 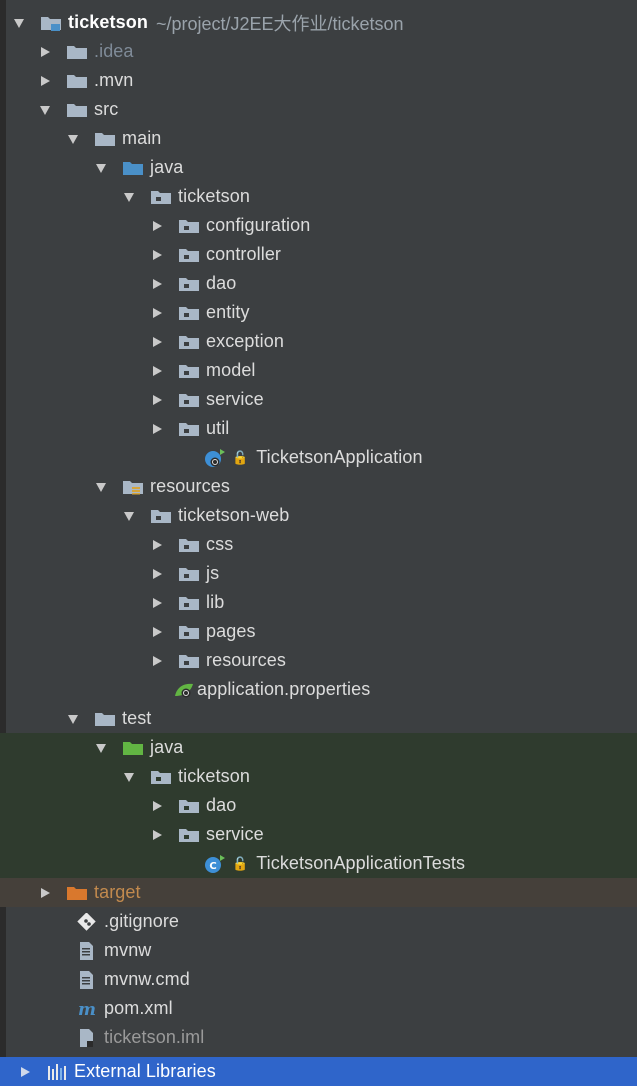 What do you see at coordinates (87, 921) in the screenshot?
I see `git-icon` at bounding box center [87, 921].